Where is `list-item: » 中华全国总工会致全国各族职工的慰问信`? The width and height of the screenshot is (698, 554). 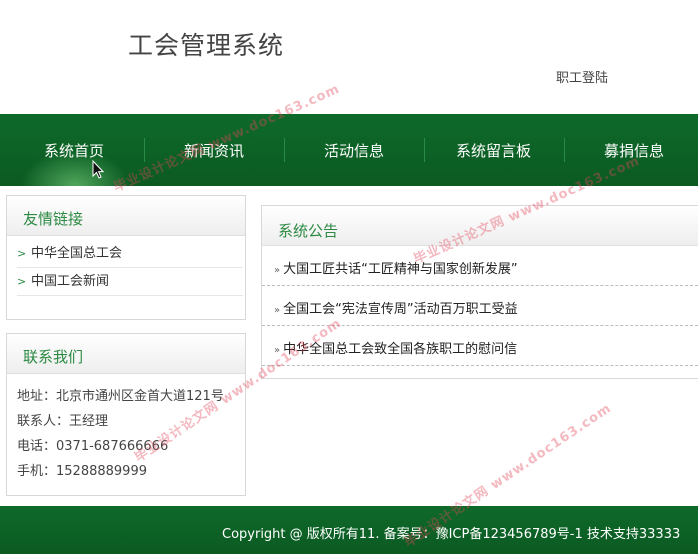 list-item: » 中华全国总工会致全国各族职工的慰问信 is located at coordinates (480, 346).